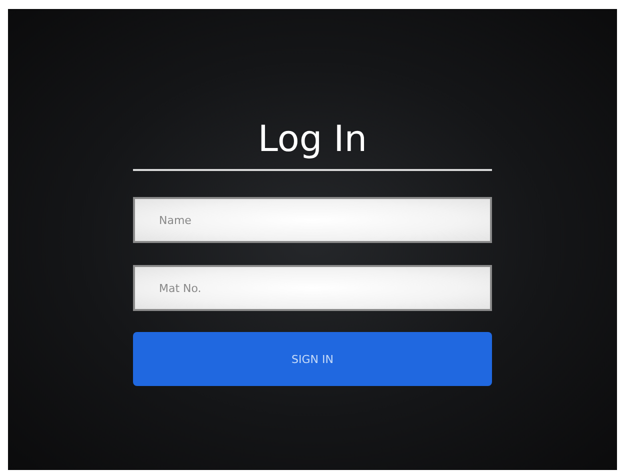 This screenshot has height=475, width=625. Describe the element at coordinates (312, 140) in the screenshot. I see `page-title: Log In` at that location.